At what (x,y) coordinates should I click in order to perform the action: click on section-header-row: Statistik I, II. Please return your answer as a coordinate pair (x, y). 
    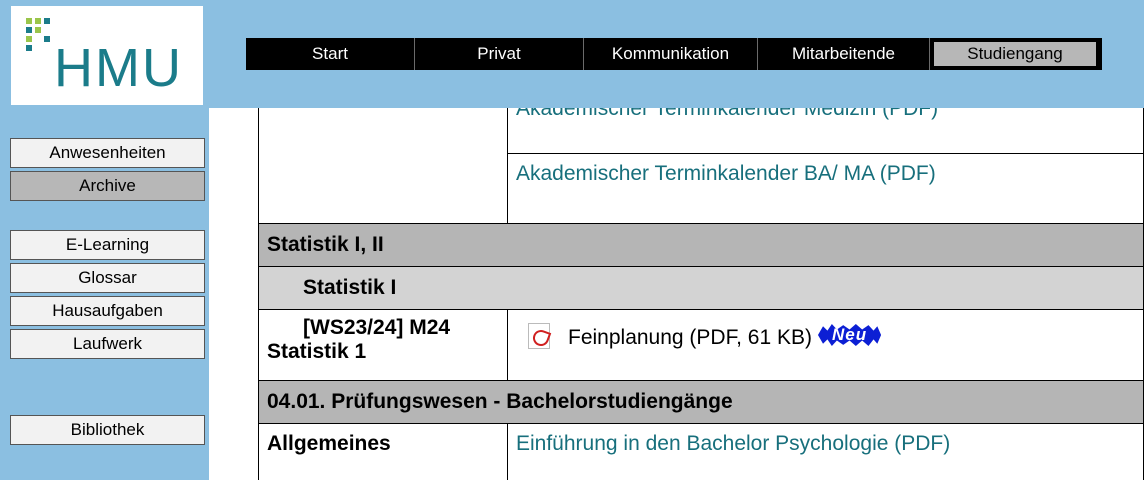
    Looking at the image, I should click on (701, 245).